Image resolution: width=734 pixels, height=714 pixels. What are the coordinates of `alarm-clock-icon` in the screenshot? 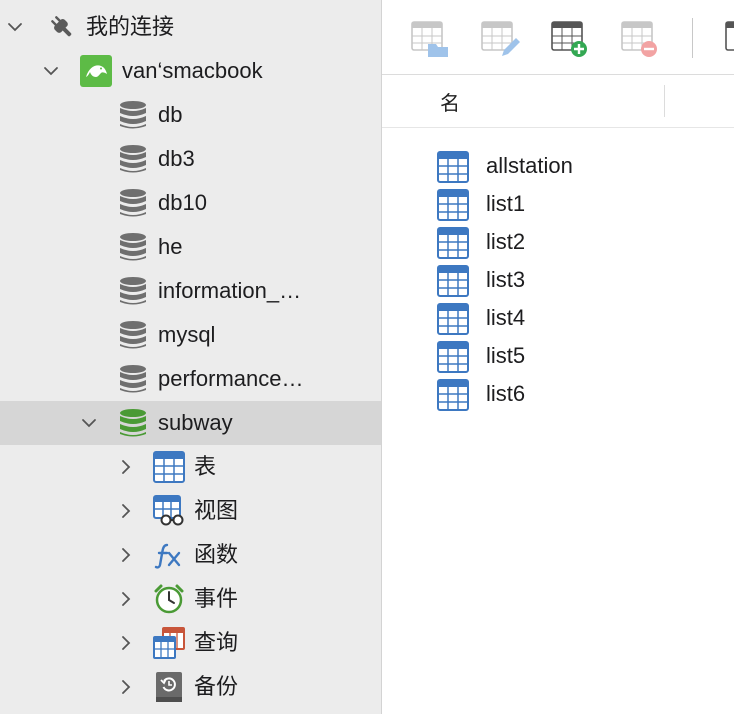 It's located at (169, 599).